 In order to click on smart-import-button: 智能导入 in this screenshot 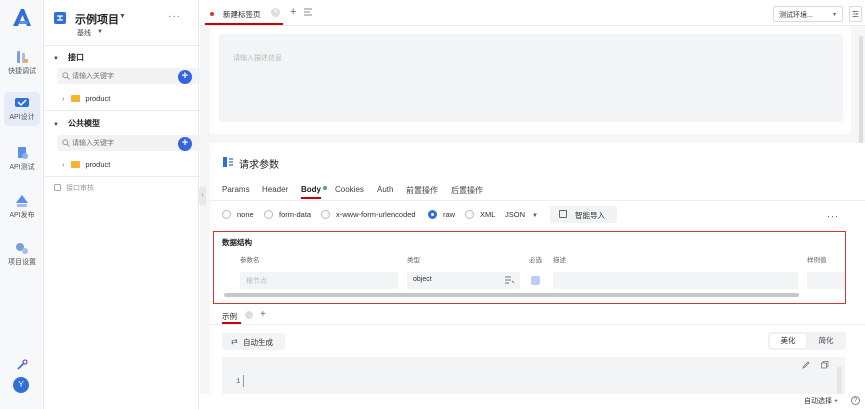, I will do `click(583, 214)`.